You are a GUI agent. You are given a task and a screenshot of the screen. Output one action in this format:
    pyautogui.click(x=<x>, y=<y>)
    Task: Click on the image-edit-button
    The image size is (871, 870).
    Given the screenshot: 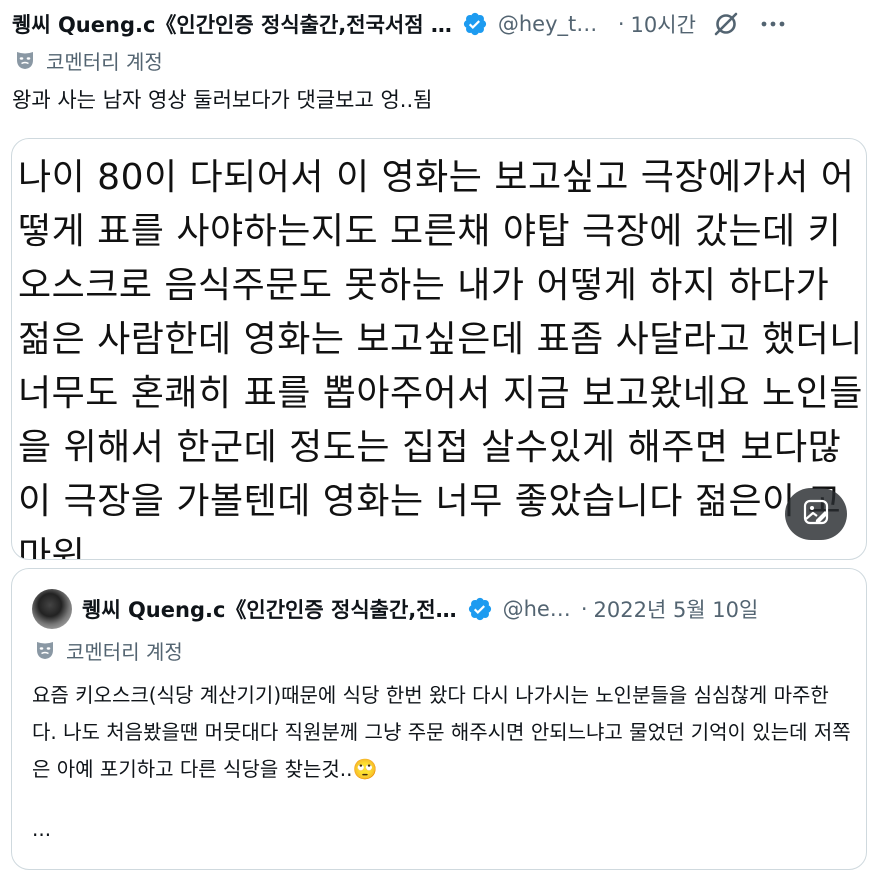 What is the action you would take?
    pyautogui.click(x=816, y=514)
    